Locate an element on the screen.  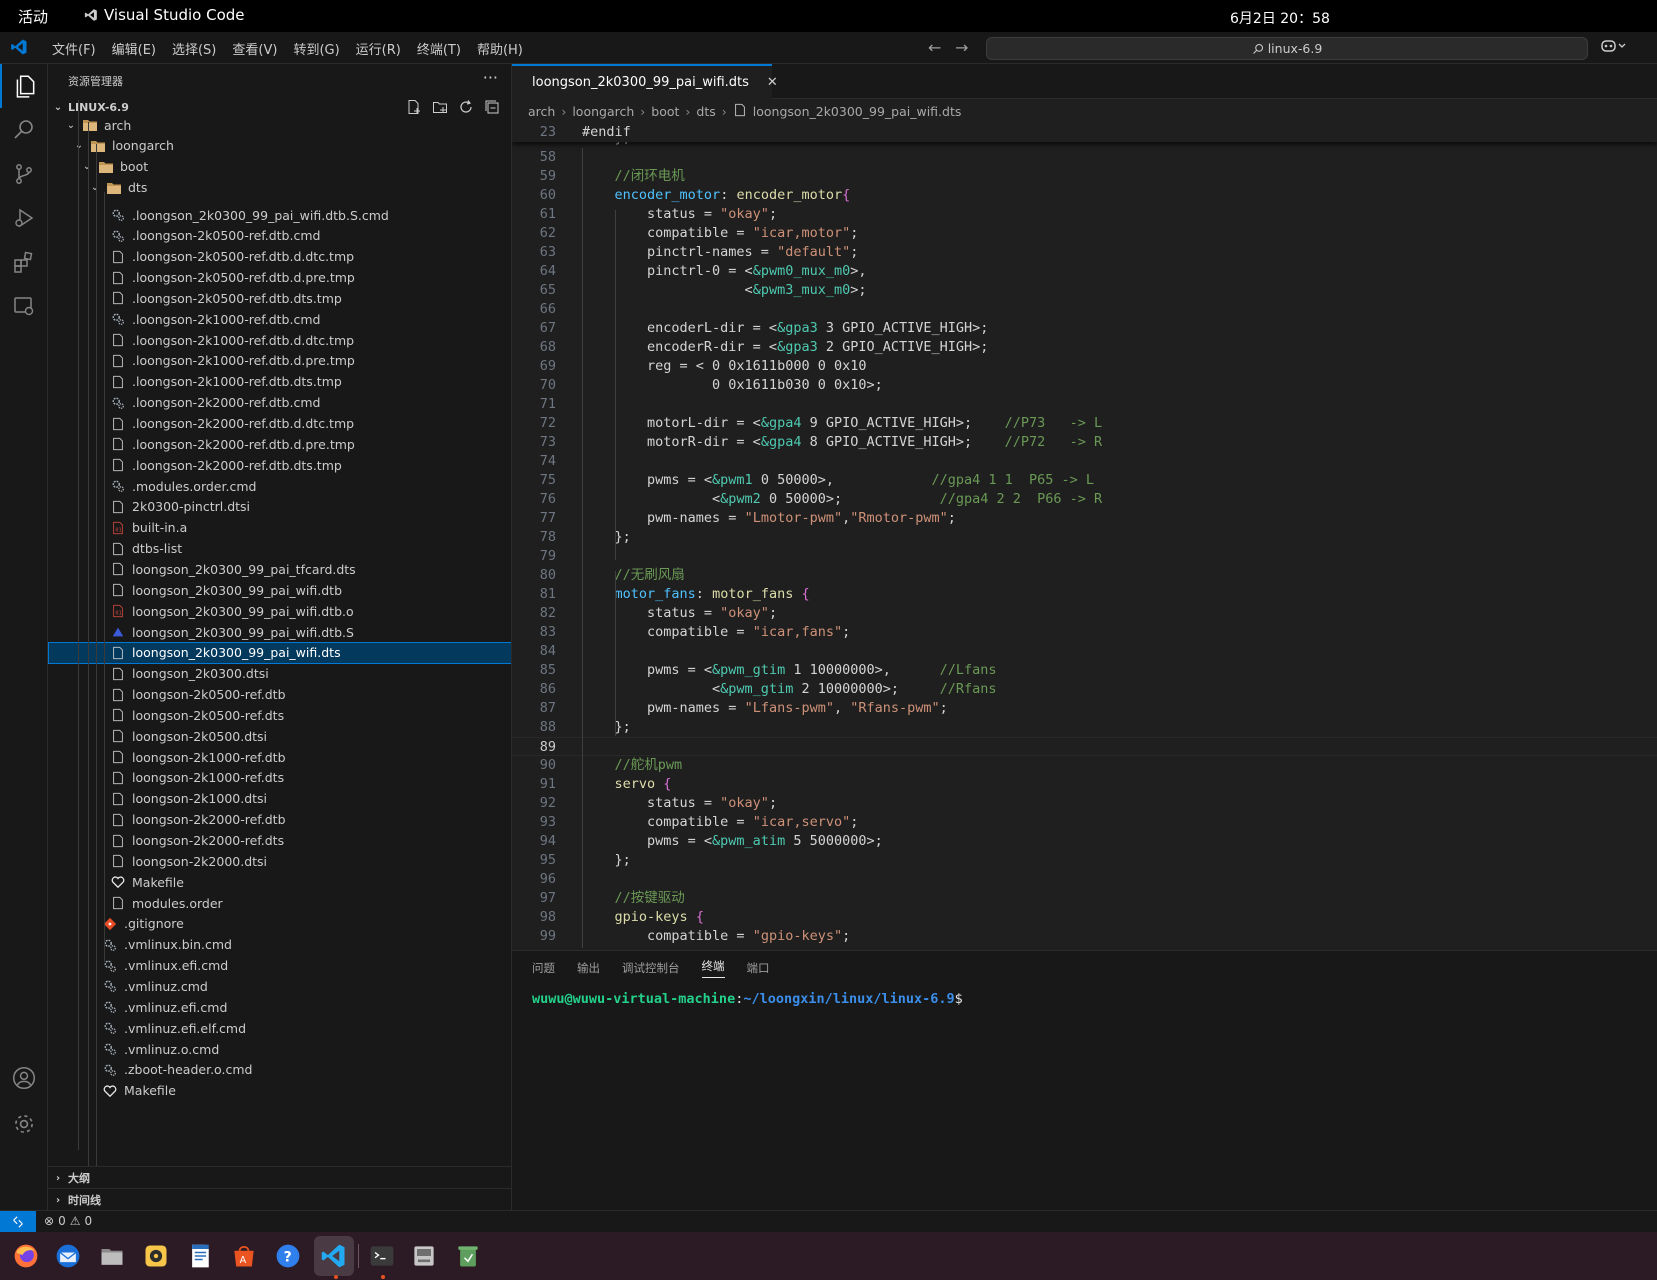
firefox-icon is located at coordinates (26, 1256).